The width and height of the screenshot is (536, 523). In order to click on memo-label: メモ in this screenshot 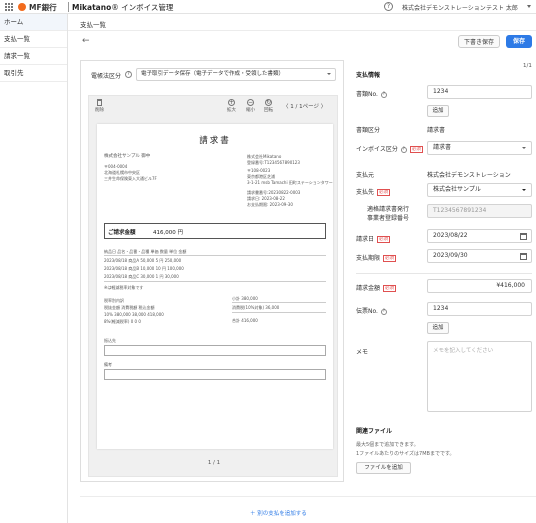, I will do `click(362, 352)`.